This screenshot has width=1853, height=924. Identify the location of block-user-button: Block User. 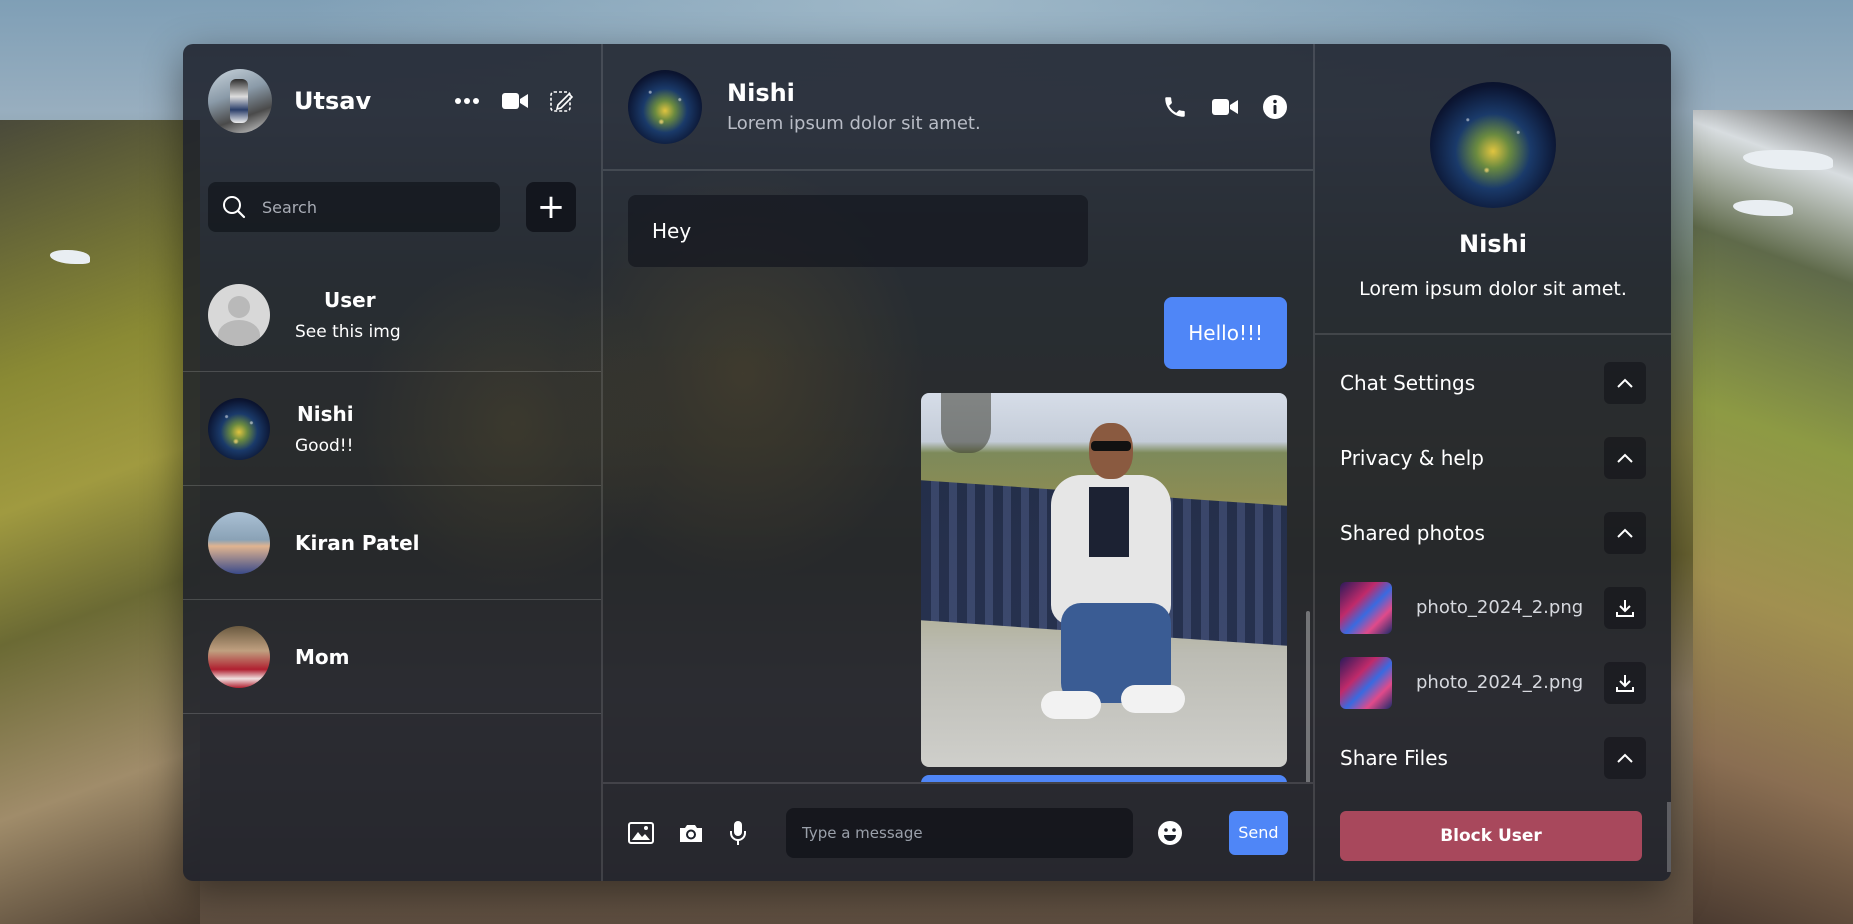
(1491, 836).